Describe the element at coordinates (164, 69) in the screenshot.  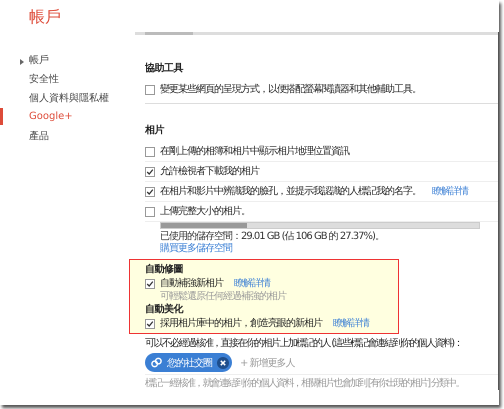
I see `section-heading: 協助工具` at that location.